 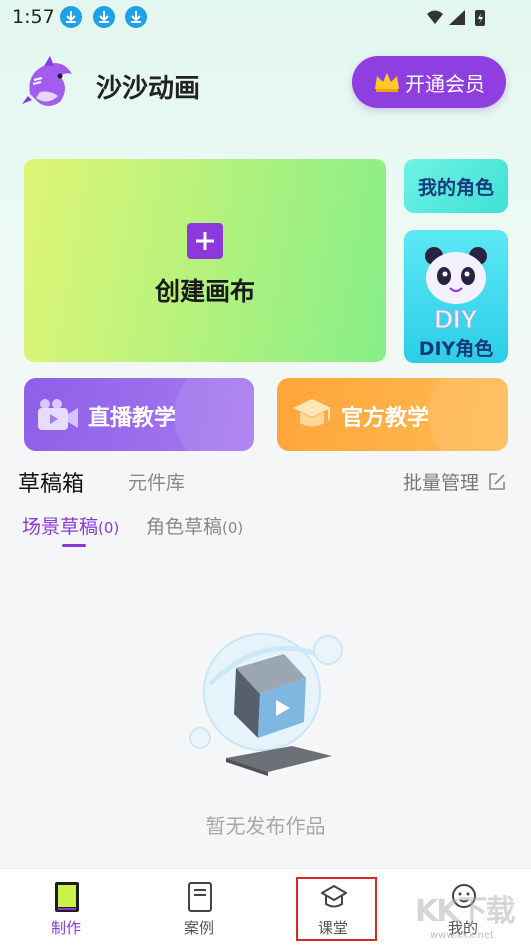 I want to click on create-canvas-label: 创建画布, so click(x=204, y=291).